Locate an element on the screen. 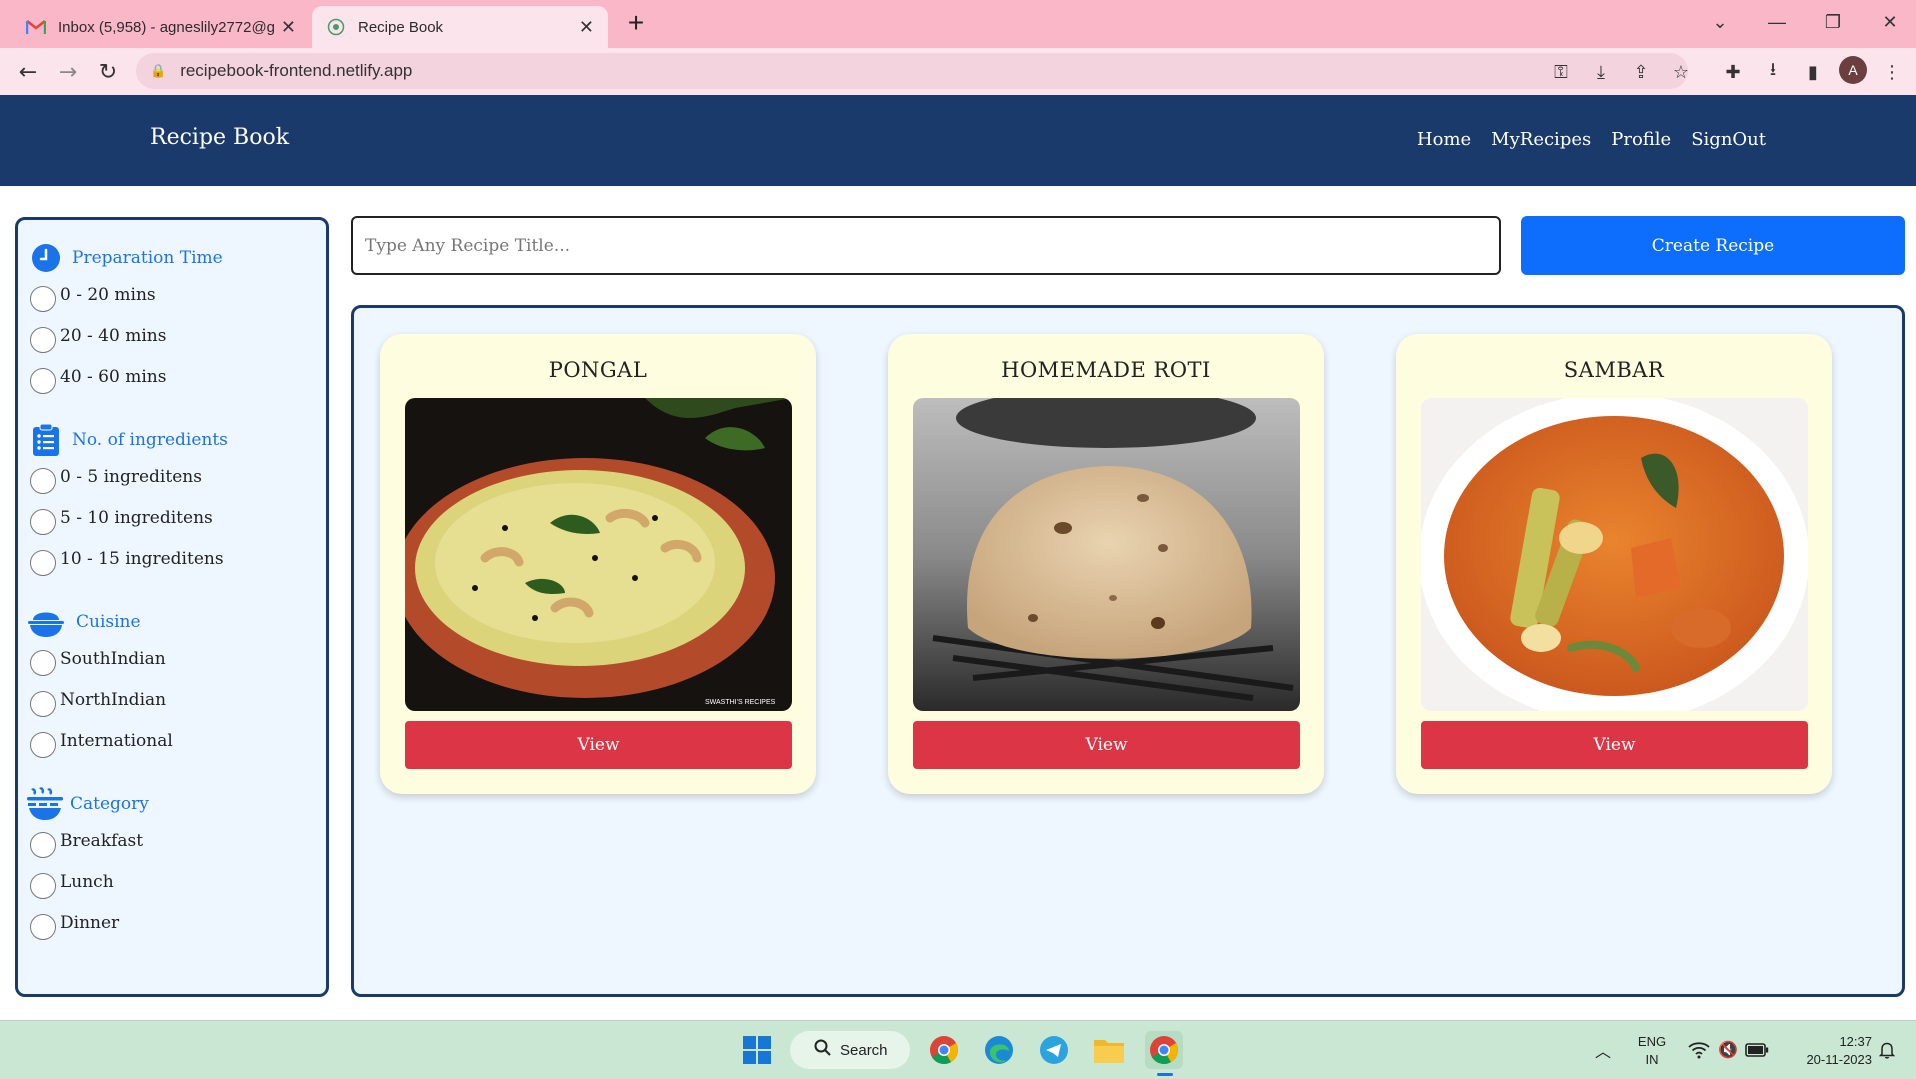 This screenshot has height=1079, width=1916. option-label: NorthIndian is located at coordinates (113, 699).